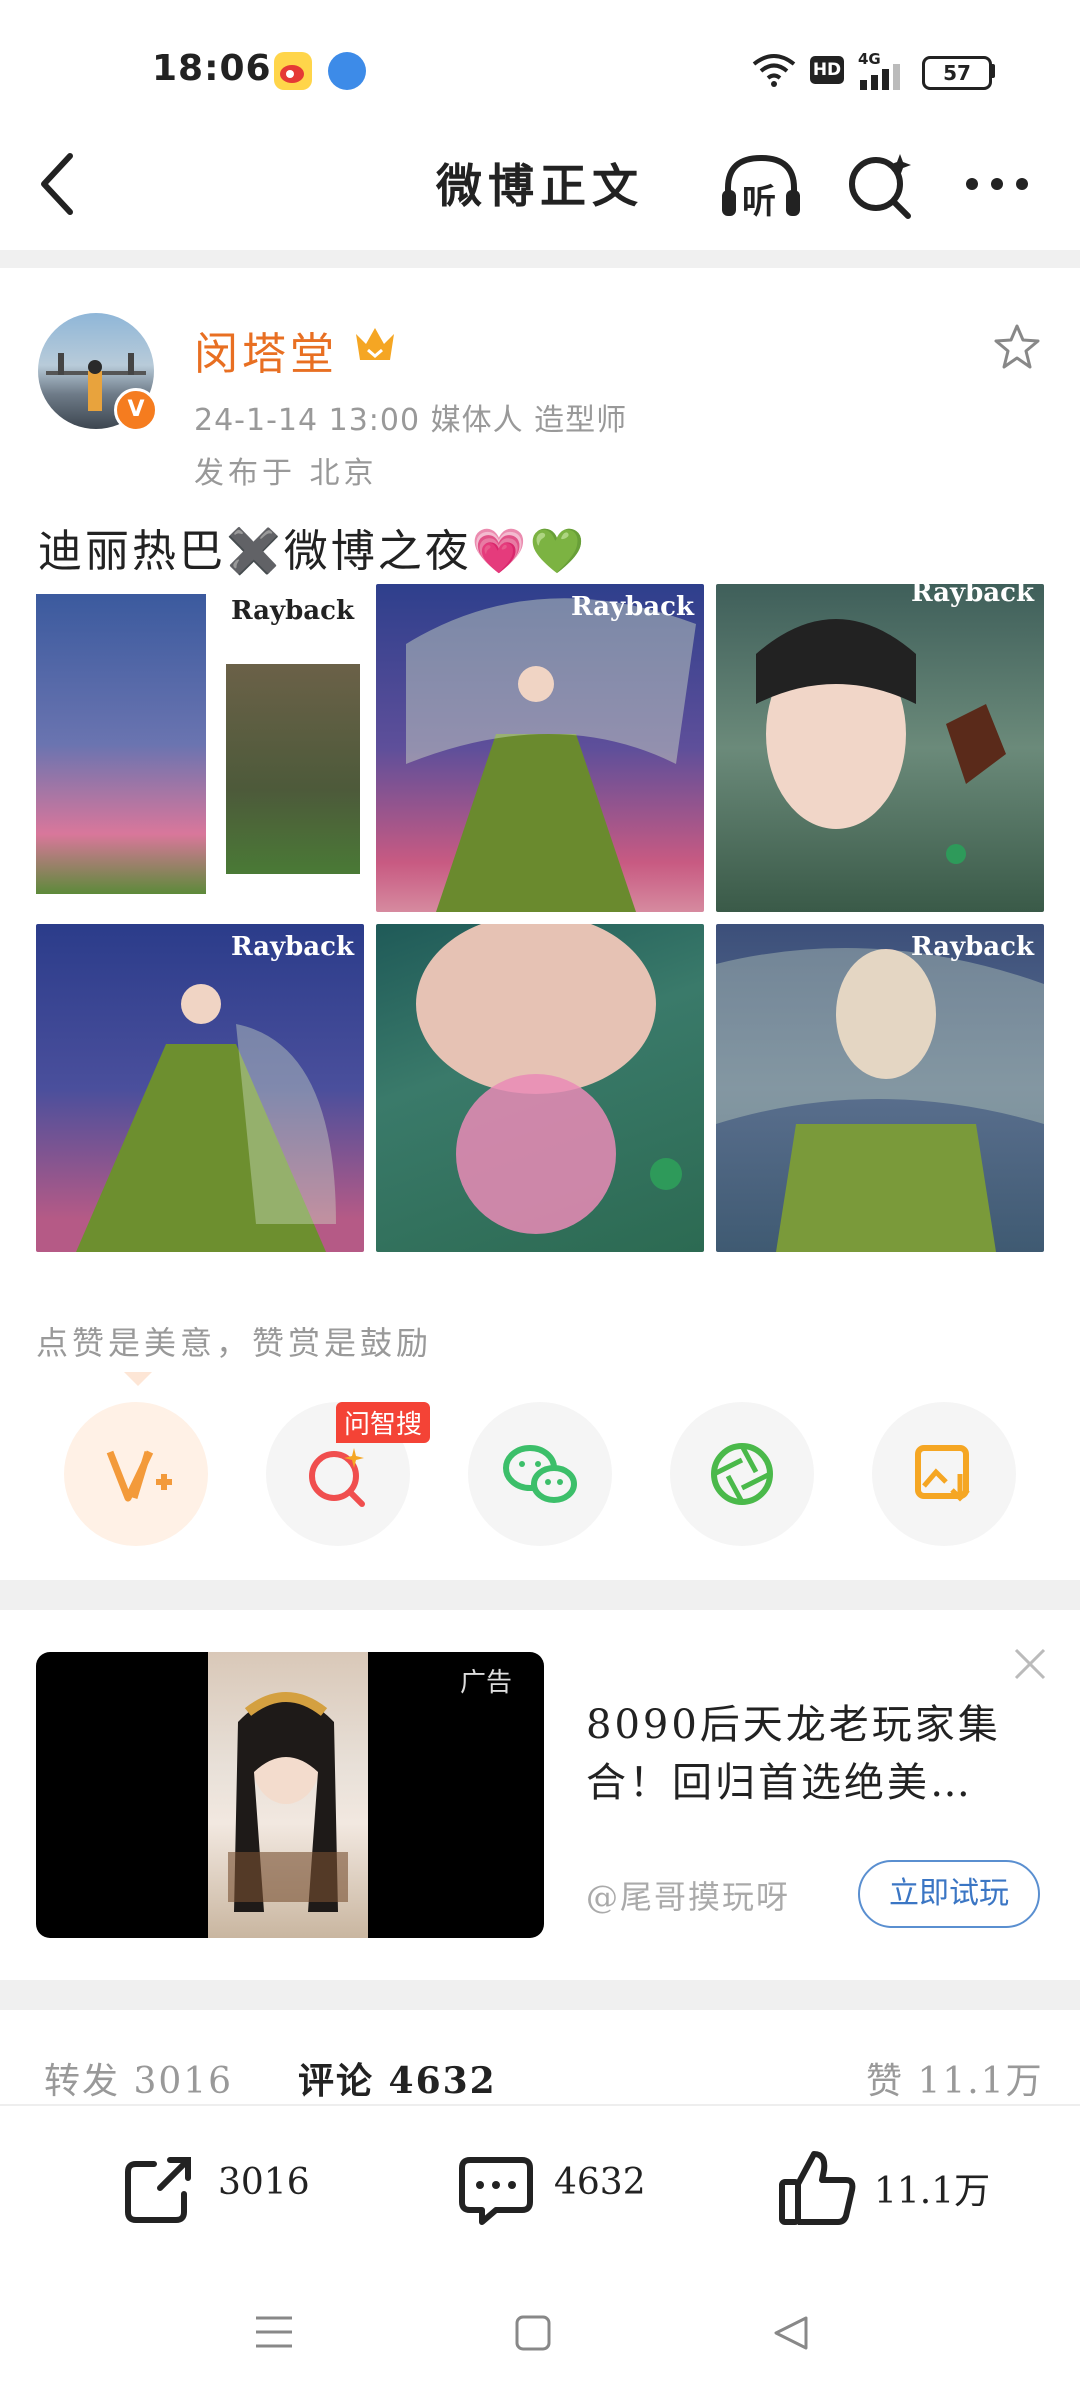  Describe the element at coordinates (880, 748) in the screenshot. I see `post-image-3: Rayback` at that location.